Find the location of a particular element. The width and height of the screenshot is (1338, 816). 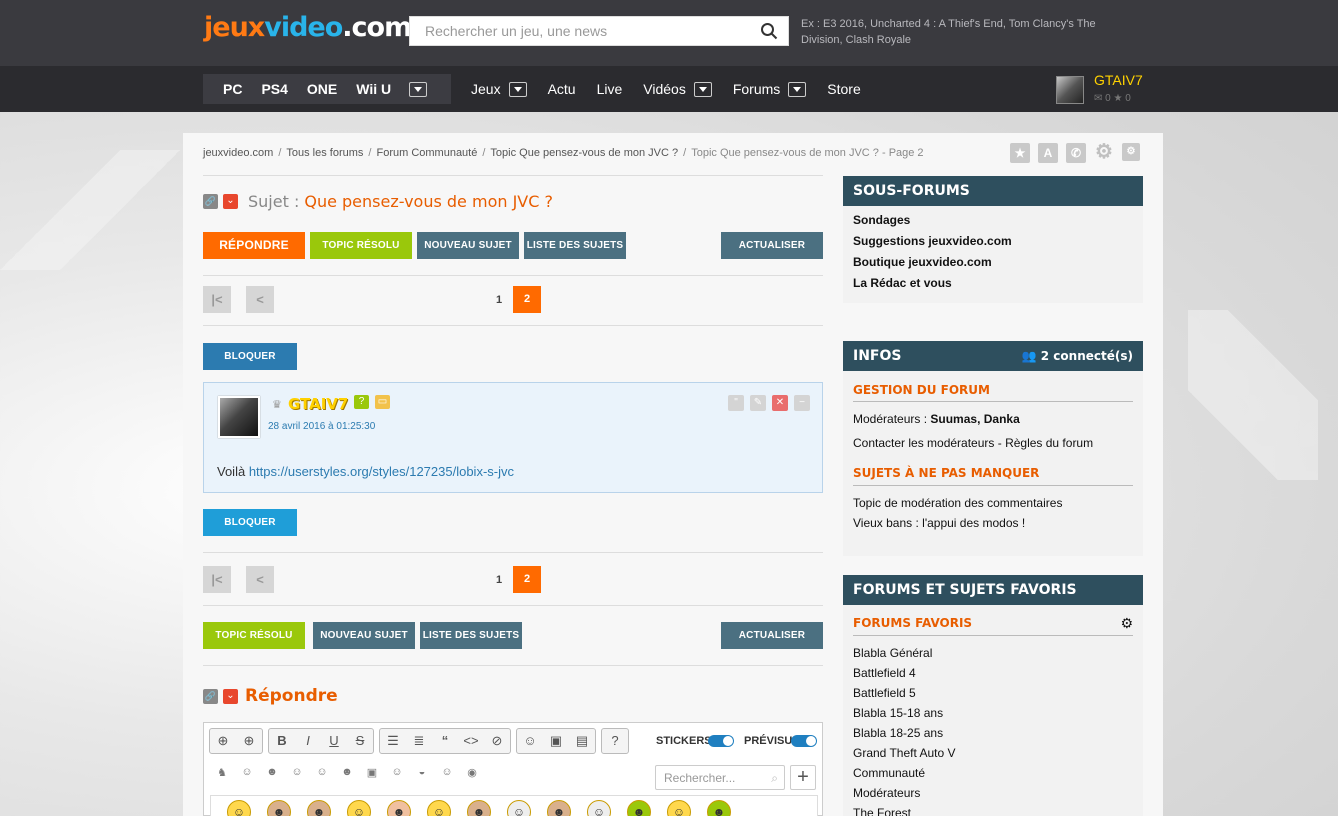

favorite-forum-link: Battlefield 4 is located at coordinates (993, 676).